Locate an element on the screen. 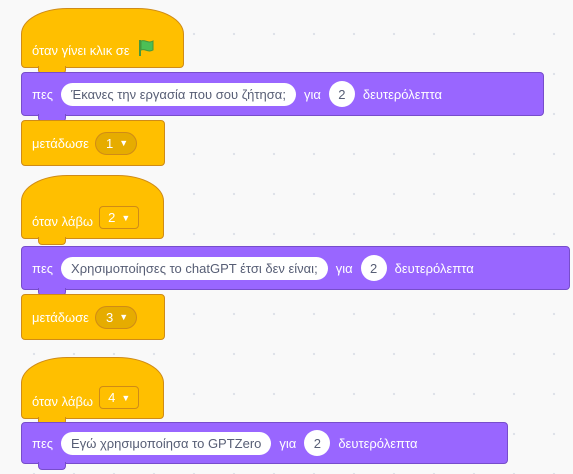 Image resolution: width=573 pixels, height=474 pixels. broadcast-message-dropdown: 3 ▼ is located at coordinates (116, 317).